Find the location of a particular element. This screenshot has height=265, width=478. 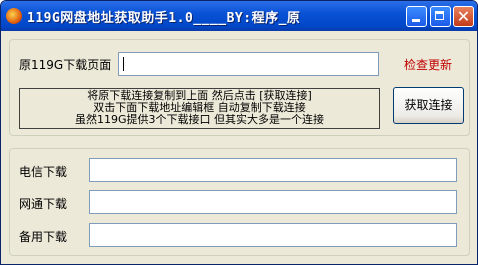

text-caret is located at coordinates (123, 64).